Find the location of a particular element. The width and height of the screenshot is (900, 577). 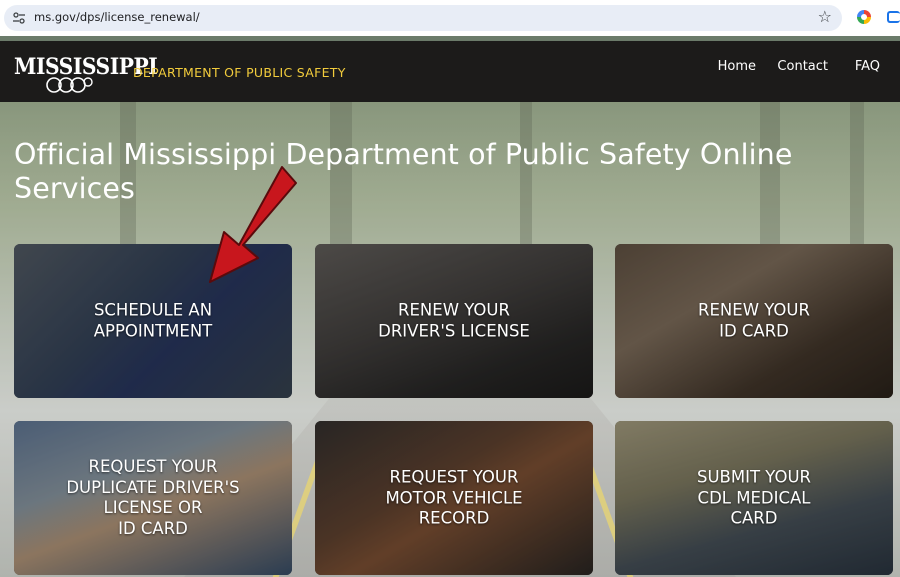

card-submit-cdl-medical-card: SUBMIT YOUR CDL MEDICAL CARD is located at coordinates (754, 498).